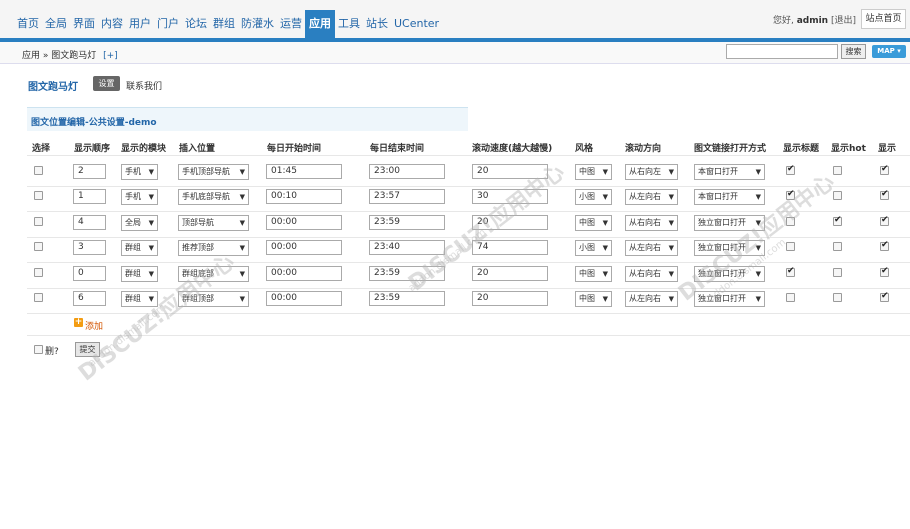 The image size is (910, 529). I want to click on nav-item-admin: 站长, so click(377, 24).